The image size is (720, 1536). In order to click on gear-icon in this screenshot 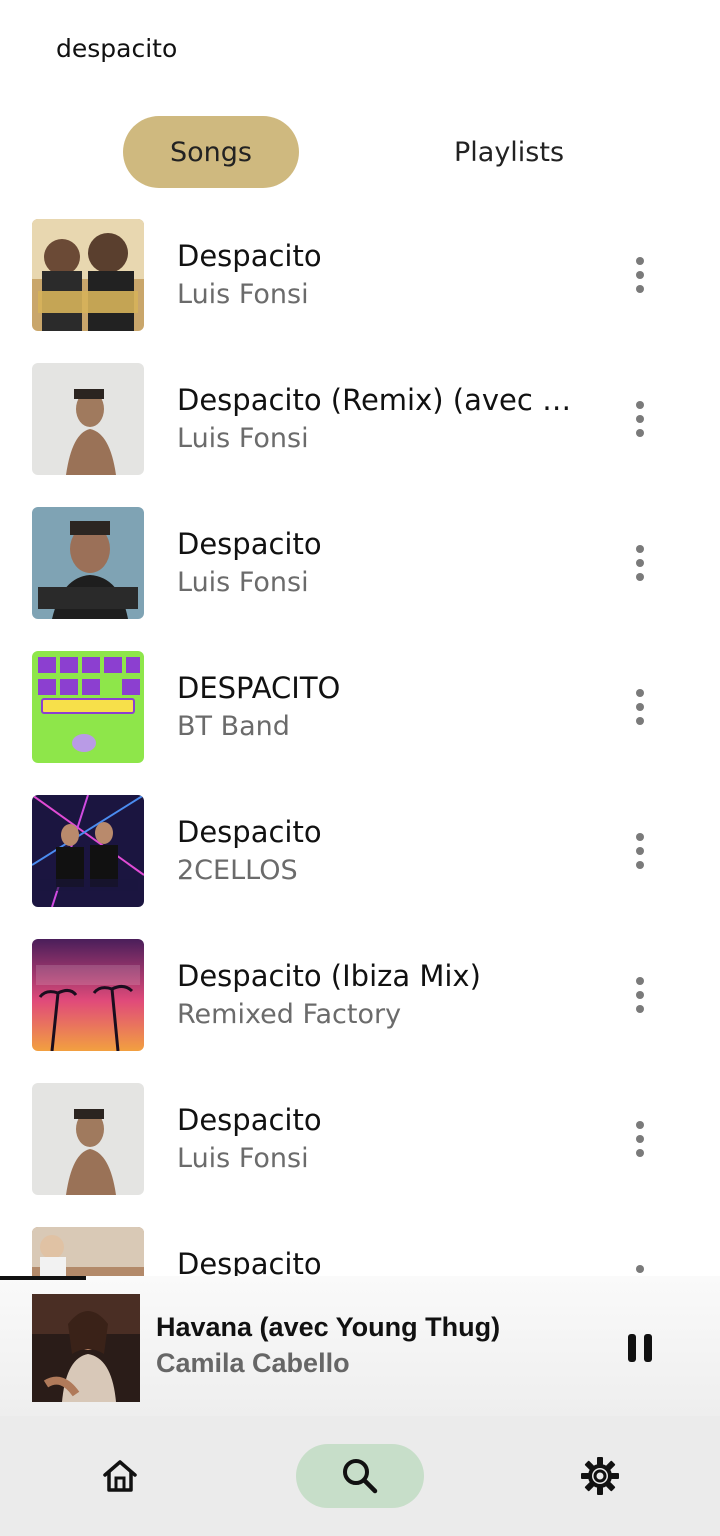, I will do `click(600, 1476)`.